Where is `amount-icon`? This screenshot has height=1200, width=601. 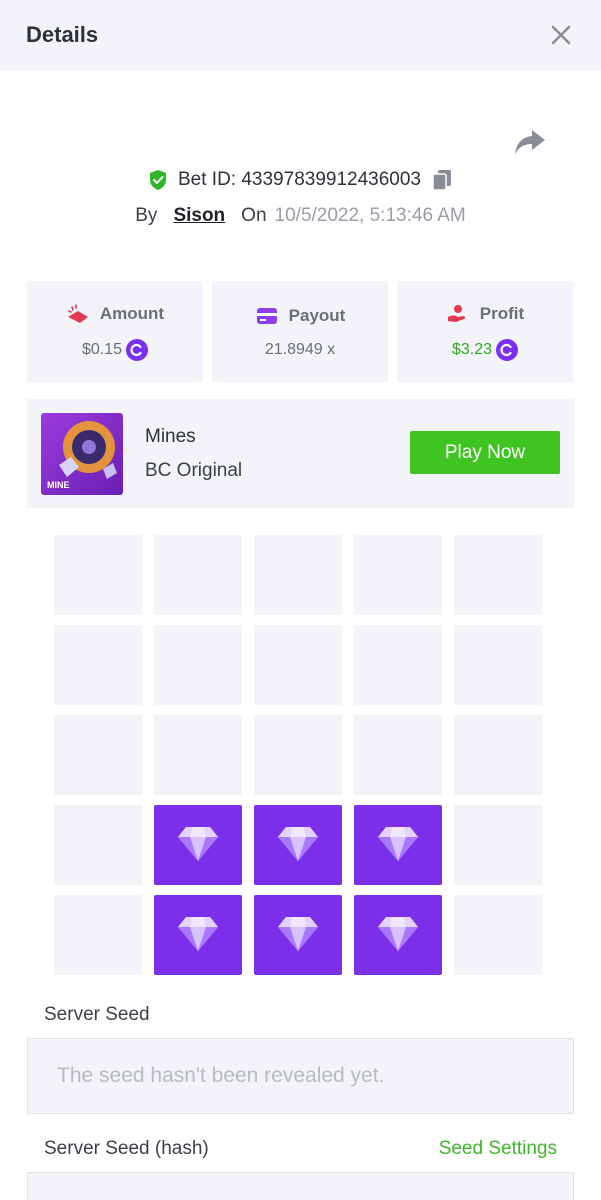 amount-icon is located at coordinates (77, 313).